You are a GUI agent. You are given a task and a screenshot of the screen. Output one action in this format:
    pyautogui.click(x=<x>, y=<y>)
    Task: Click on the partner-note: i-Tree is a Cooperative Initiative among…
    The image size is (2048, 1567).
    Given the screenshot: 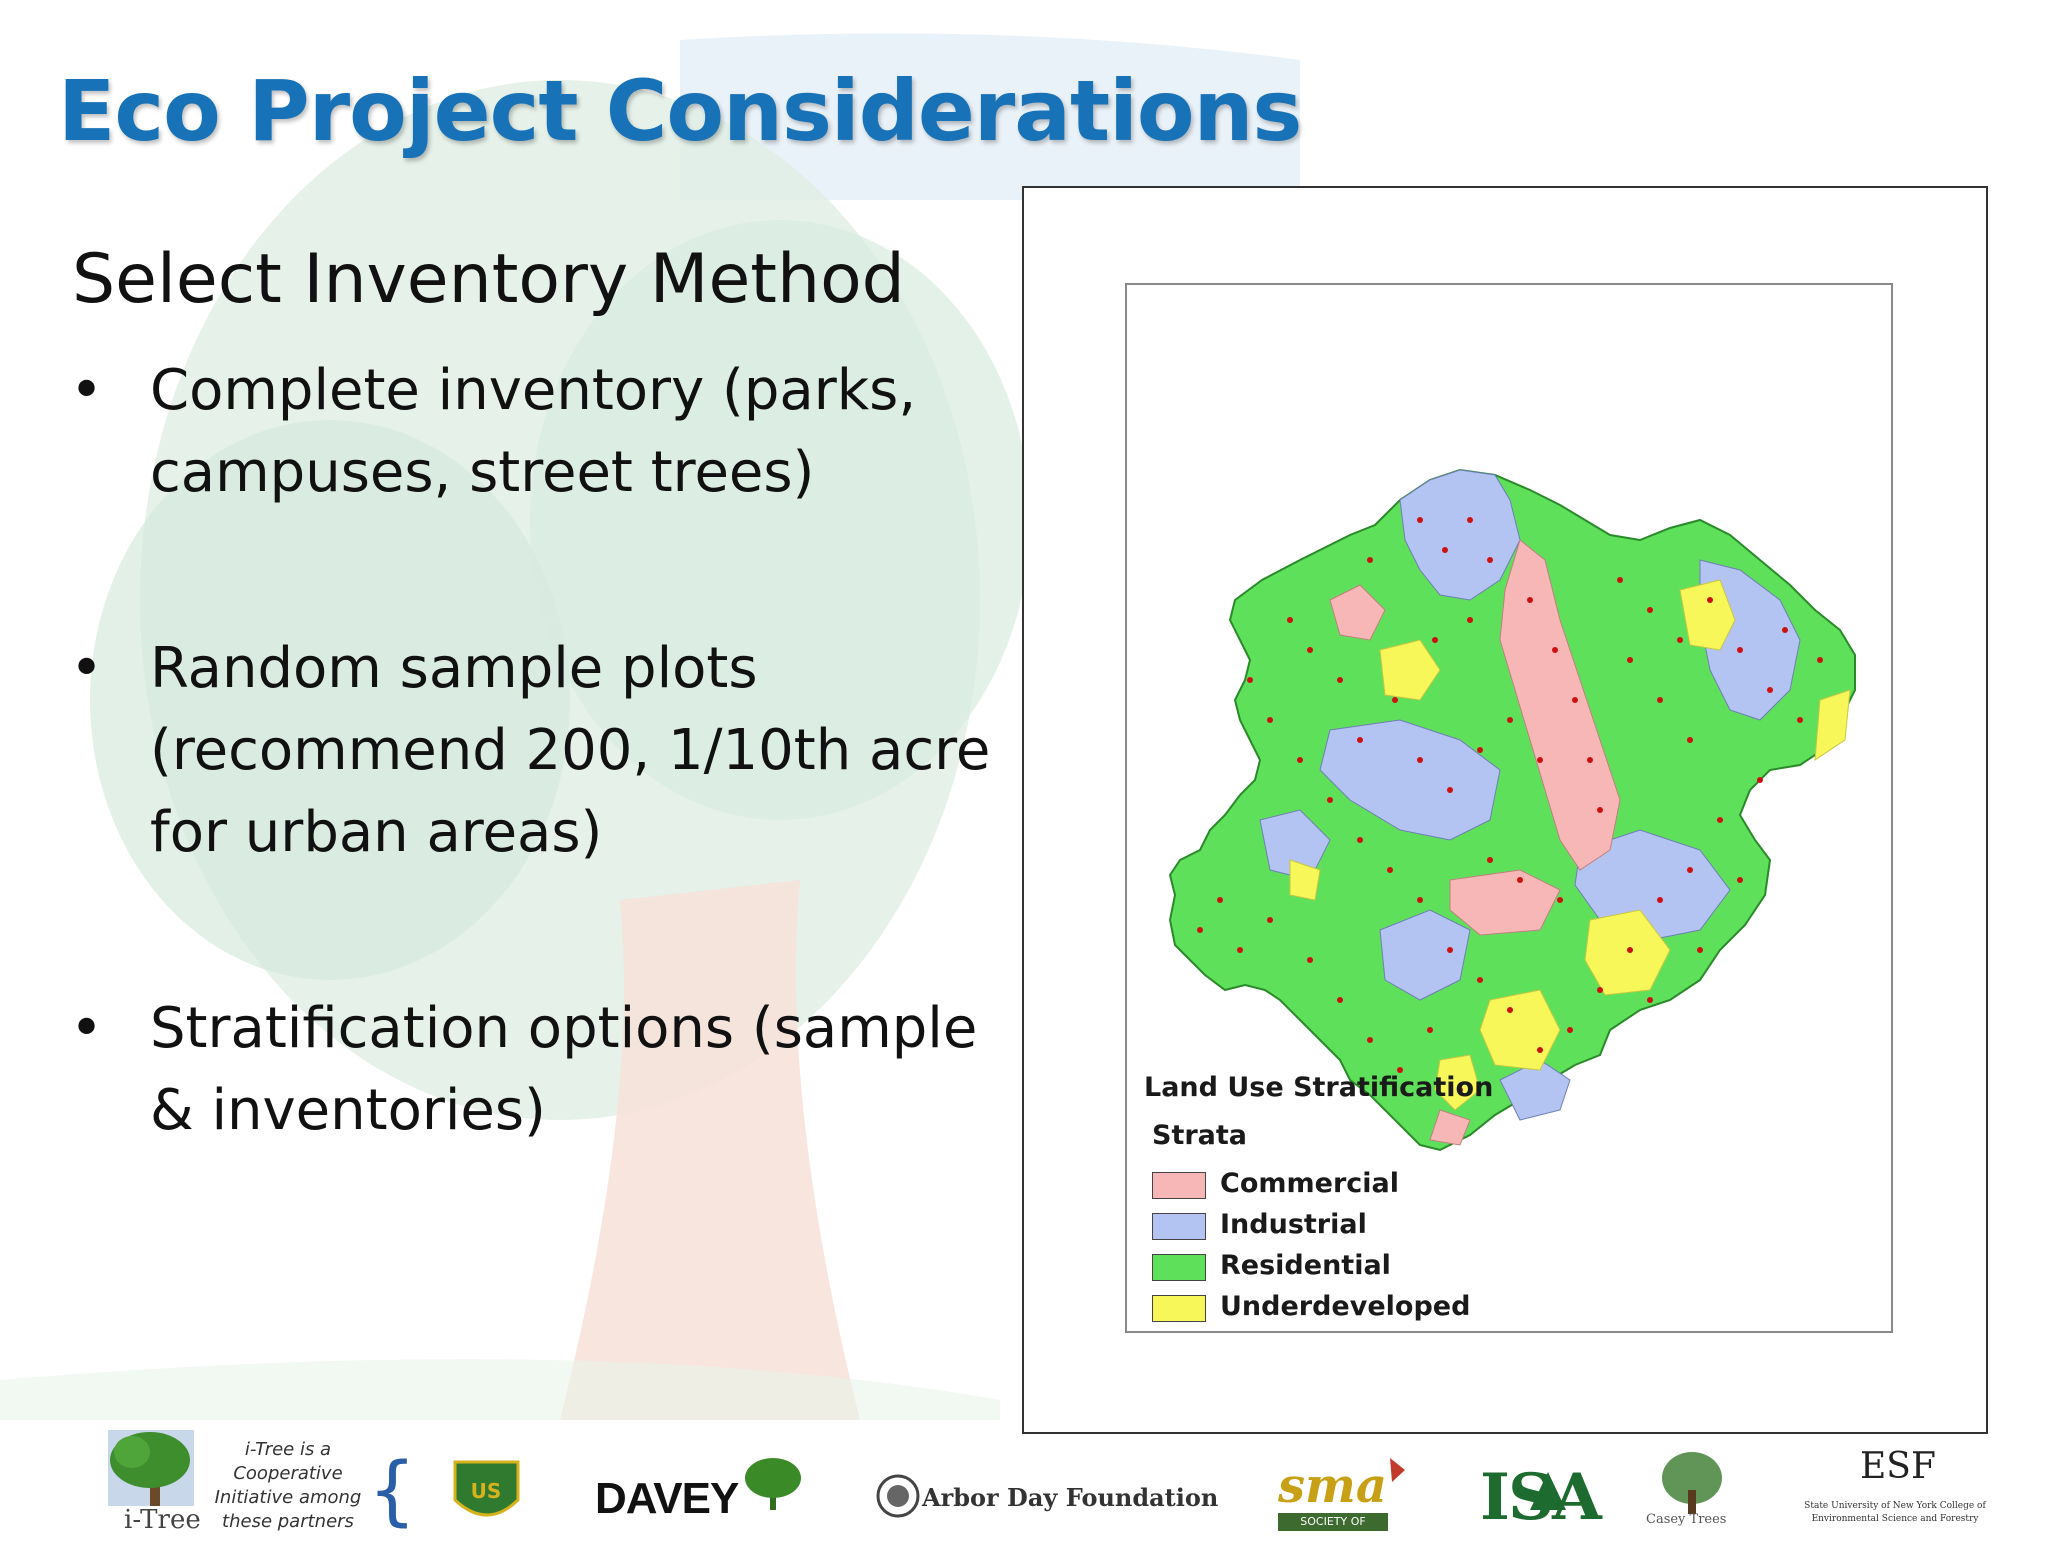 What is the action you would take?
    pyautogui.click(x=288, y=1485)
    